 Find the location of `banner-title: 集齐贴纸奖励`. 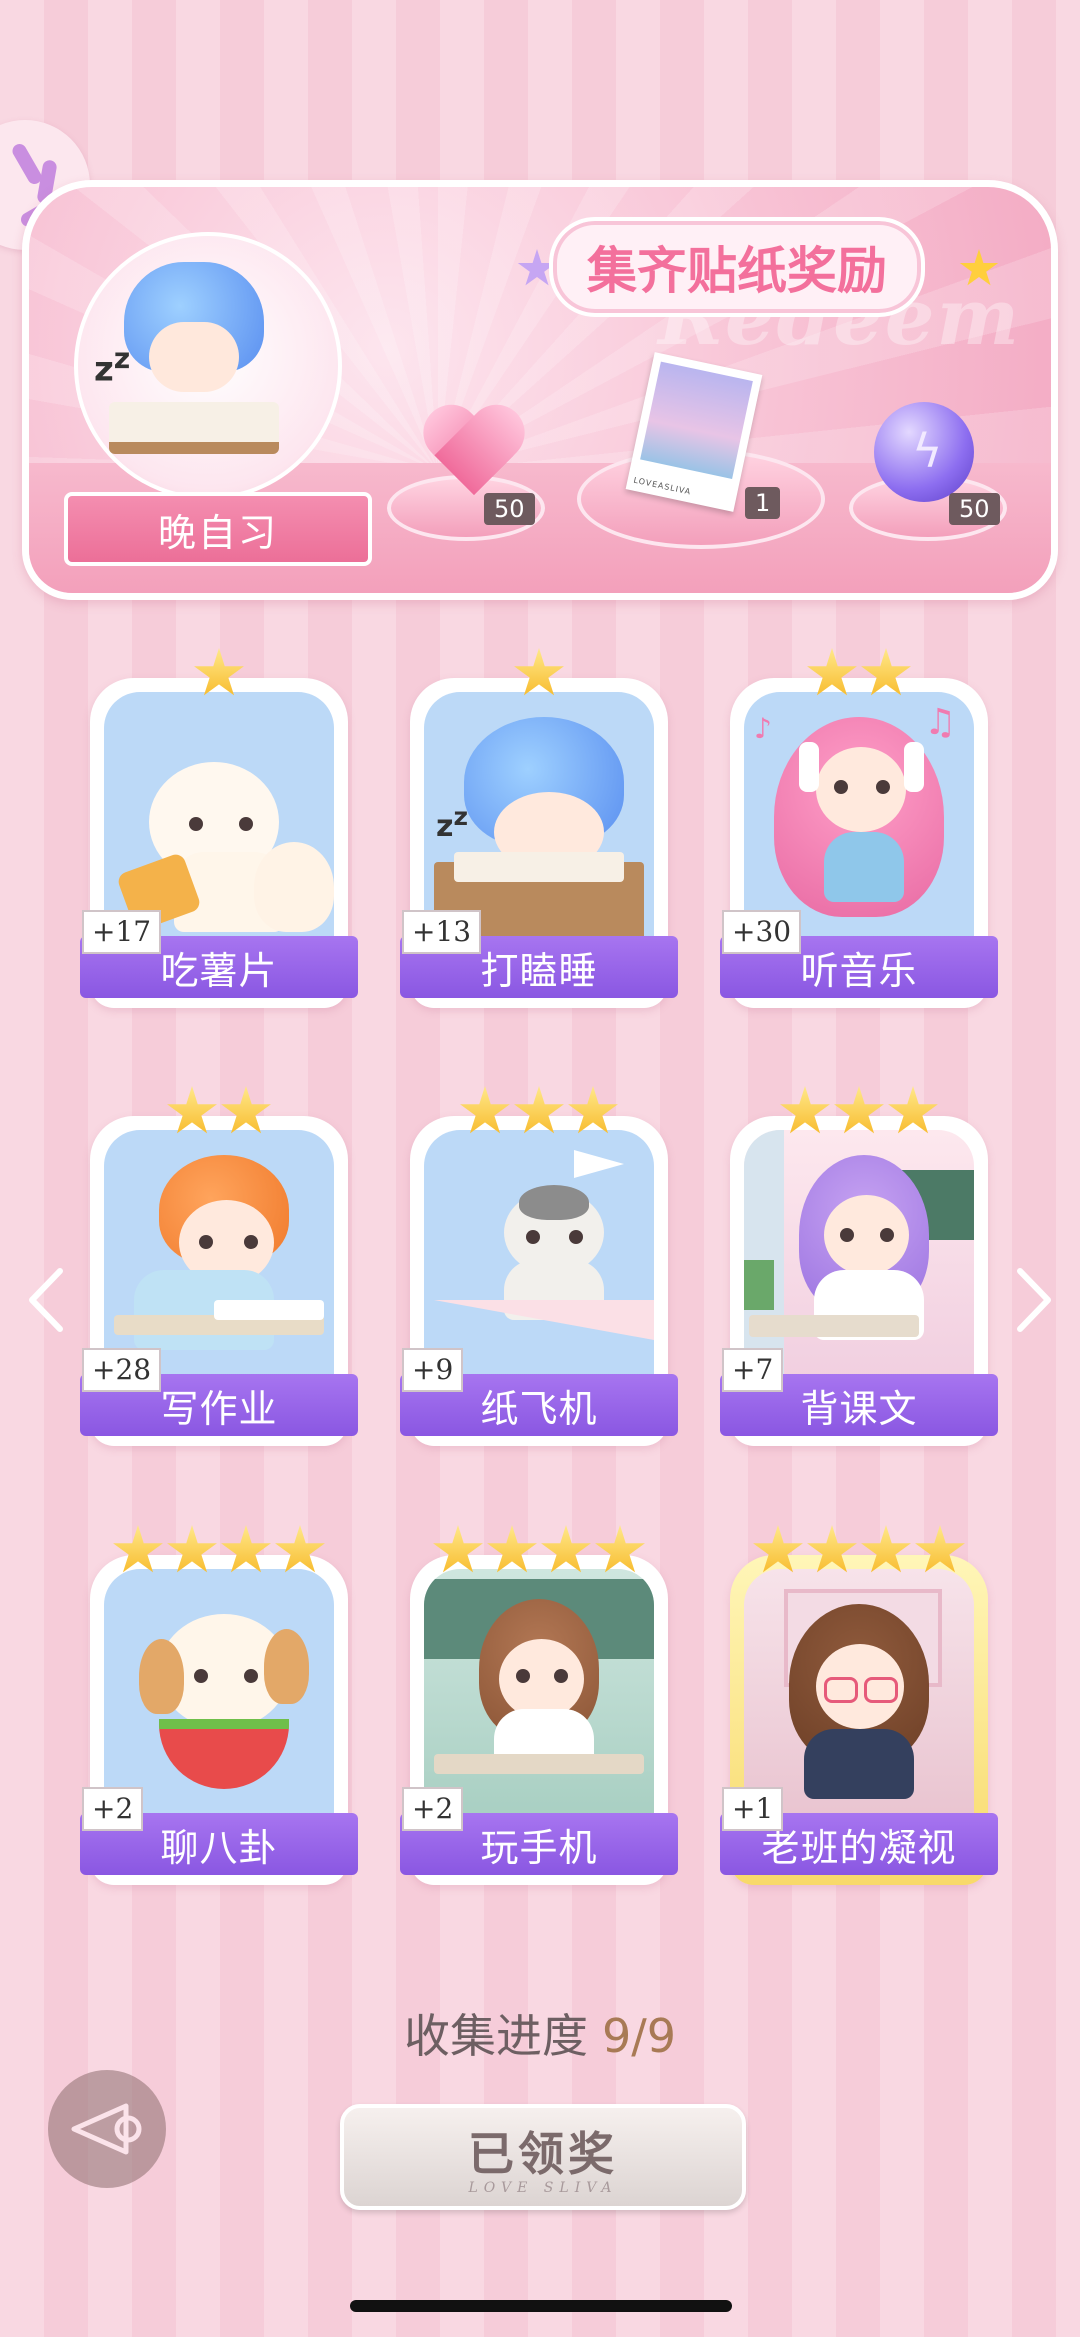

banner-title: 集齐贴纸奖励 is located at coordinates (737, 267).